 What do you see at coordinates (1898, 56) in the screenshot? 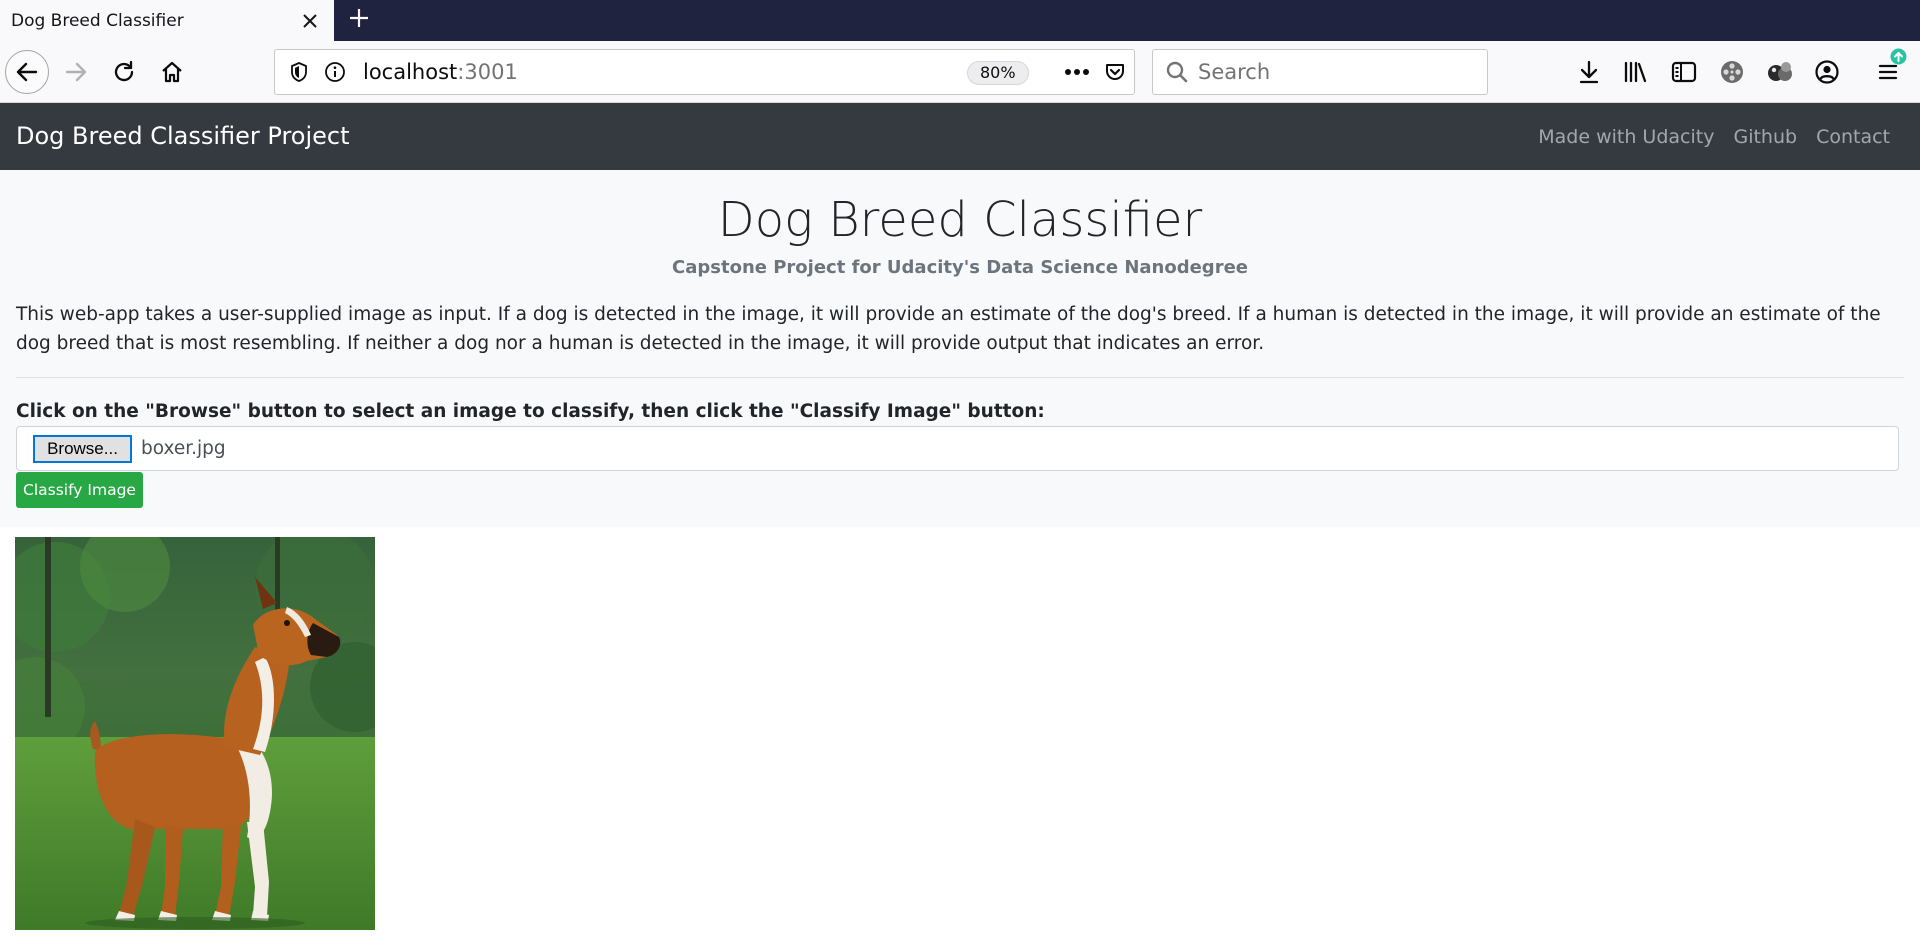
I see `update-available-icon` at bounding box center [1898, 56].